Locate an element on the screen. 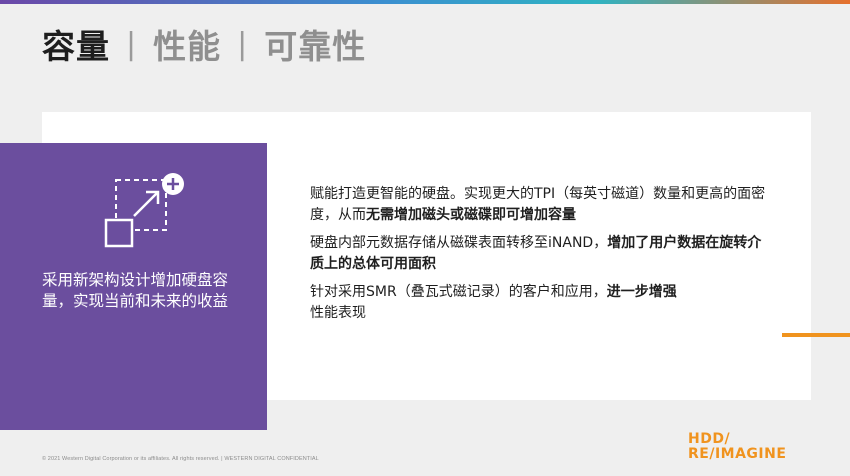 The height and width of the screenshot is (476, 850). page-title: 容量 | 性能 | 可靠性 is located at coordinates (204, 44).